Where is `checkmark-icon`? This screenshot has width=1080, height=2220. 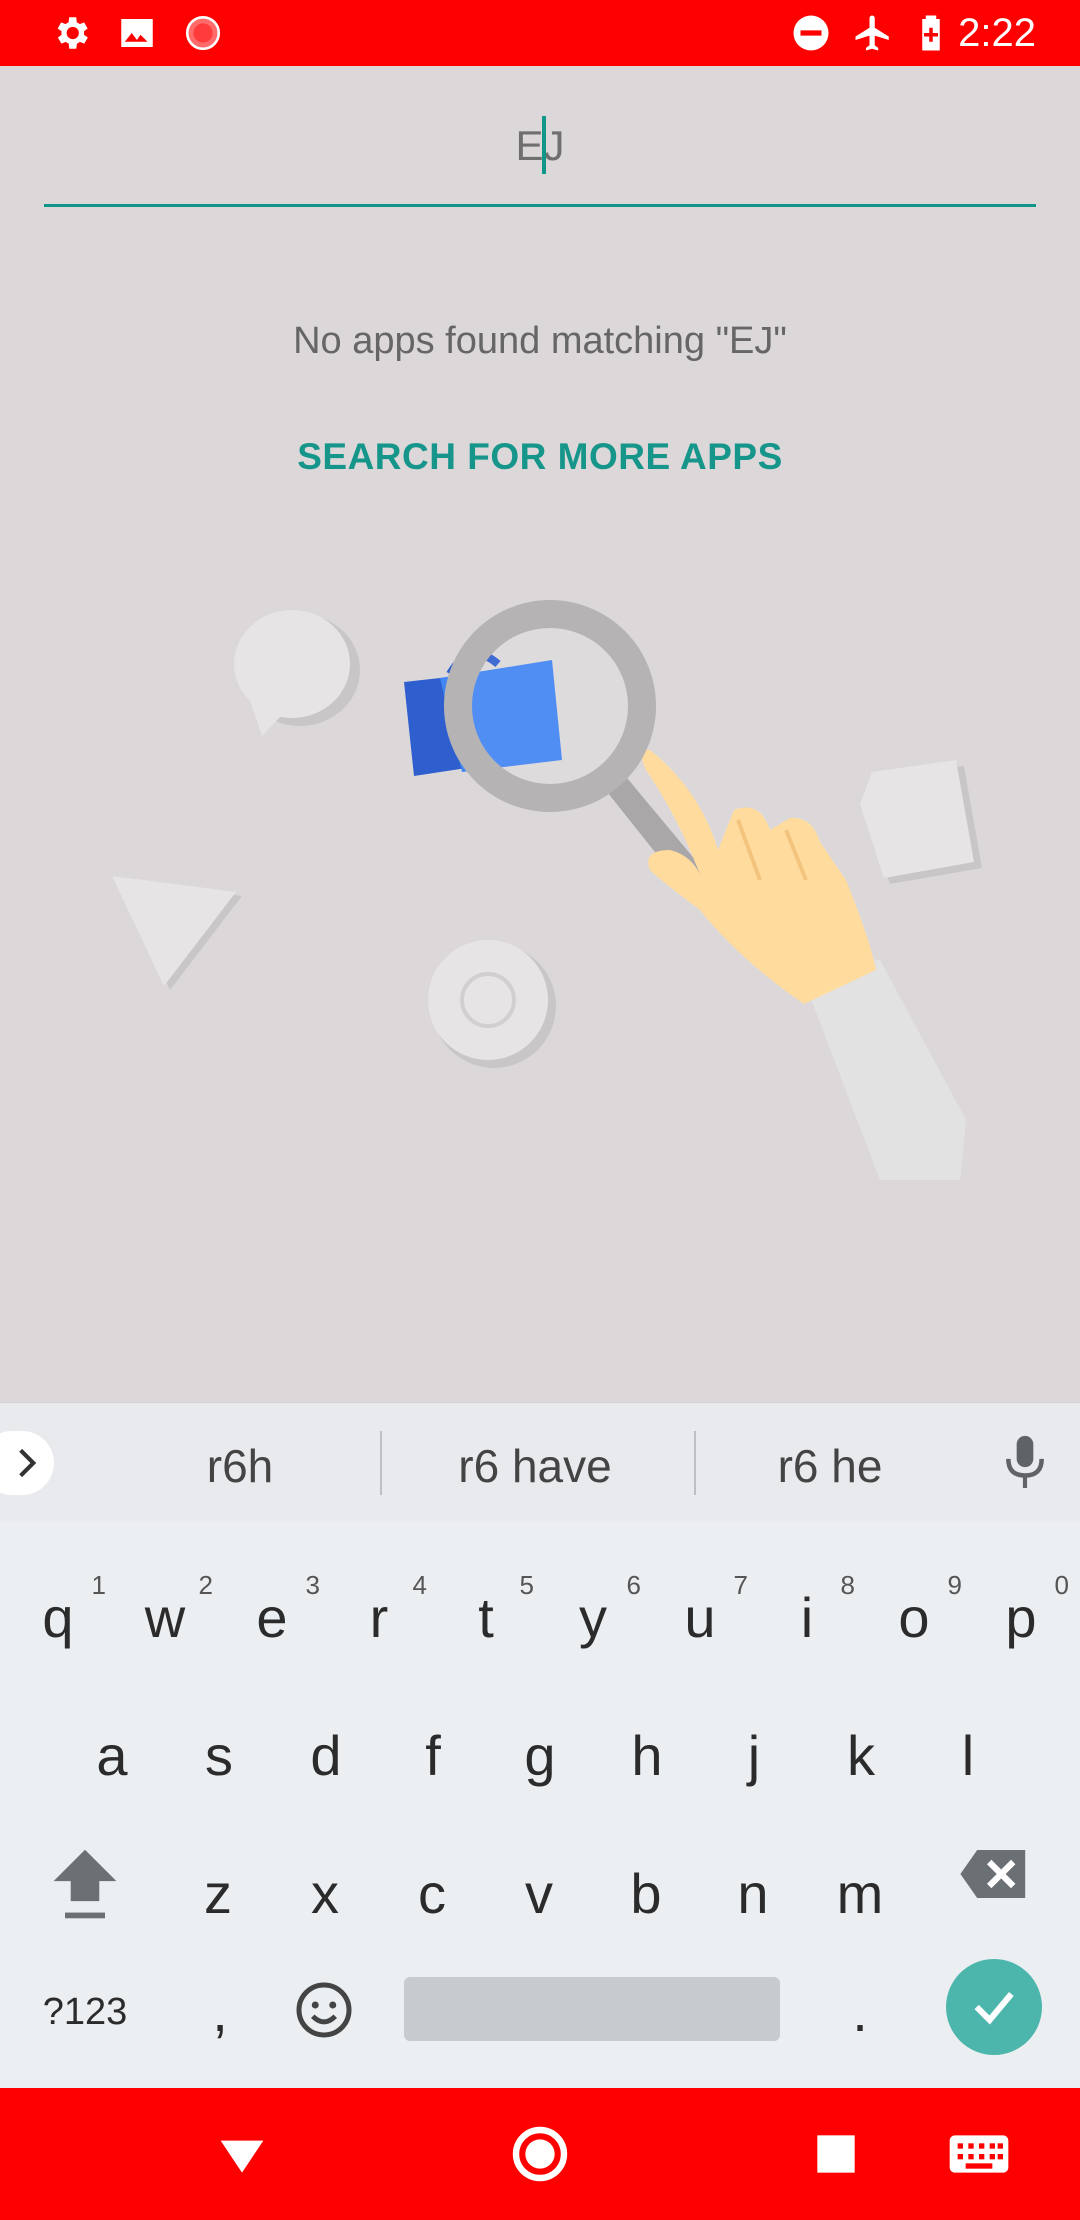 checkmark-icon is located at coordinates (994, 2008).